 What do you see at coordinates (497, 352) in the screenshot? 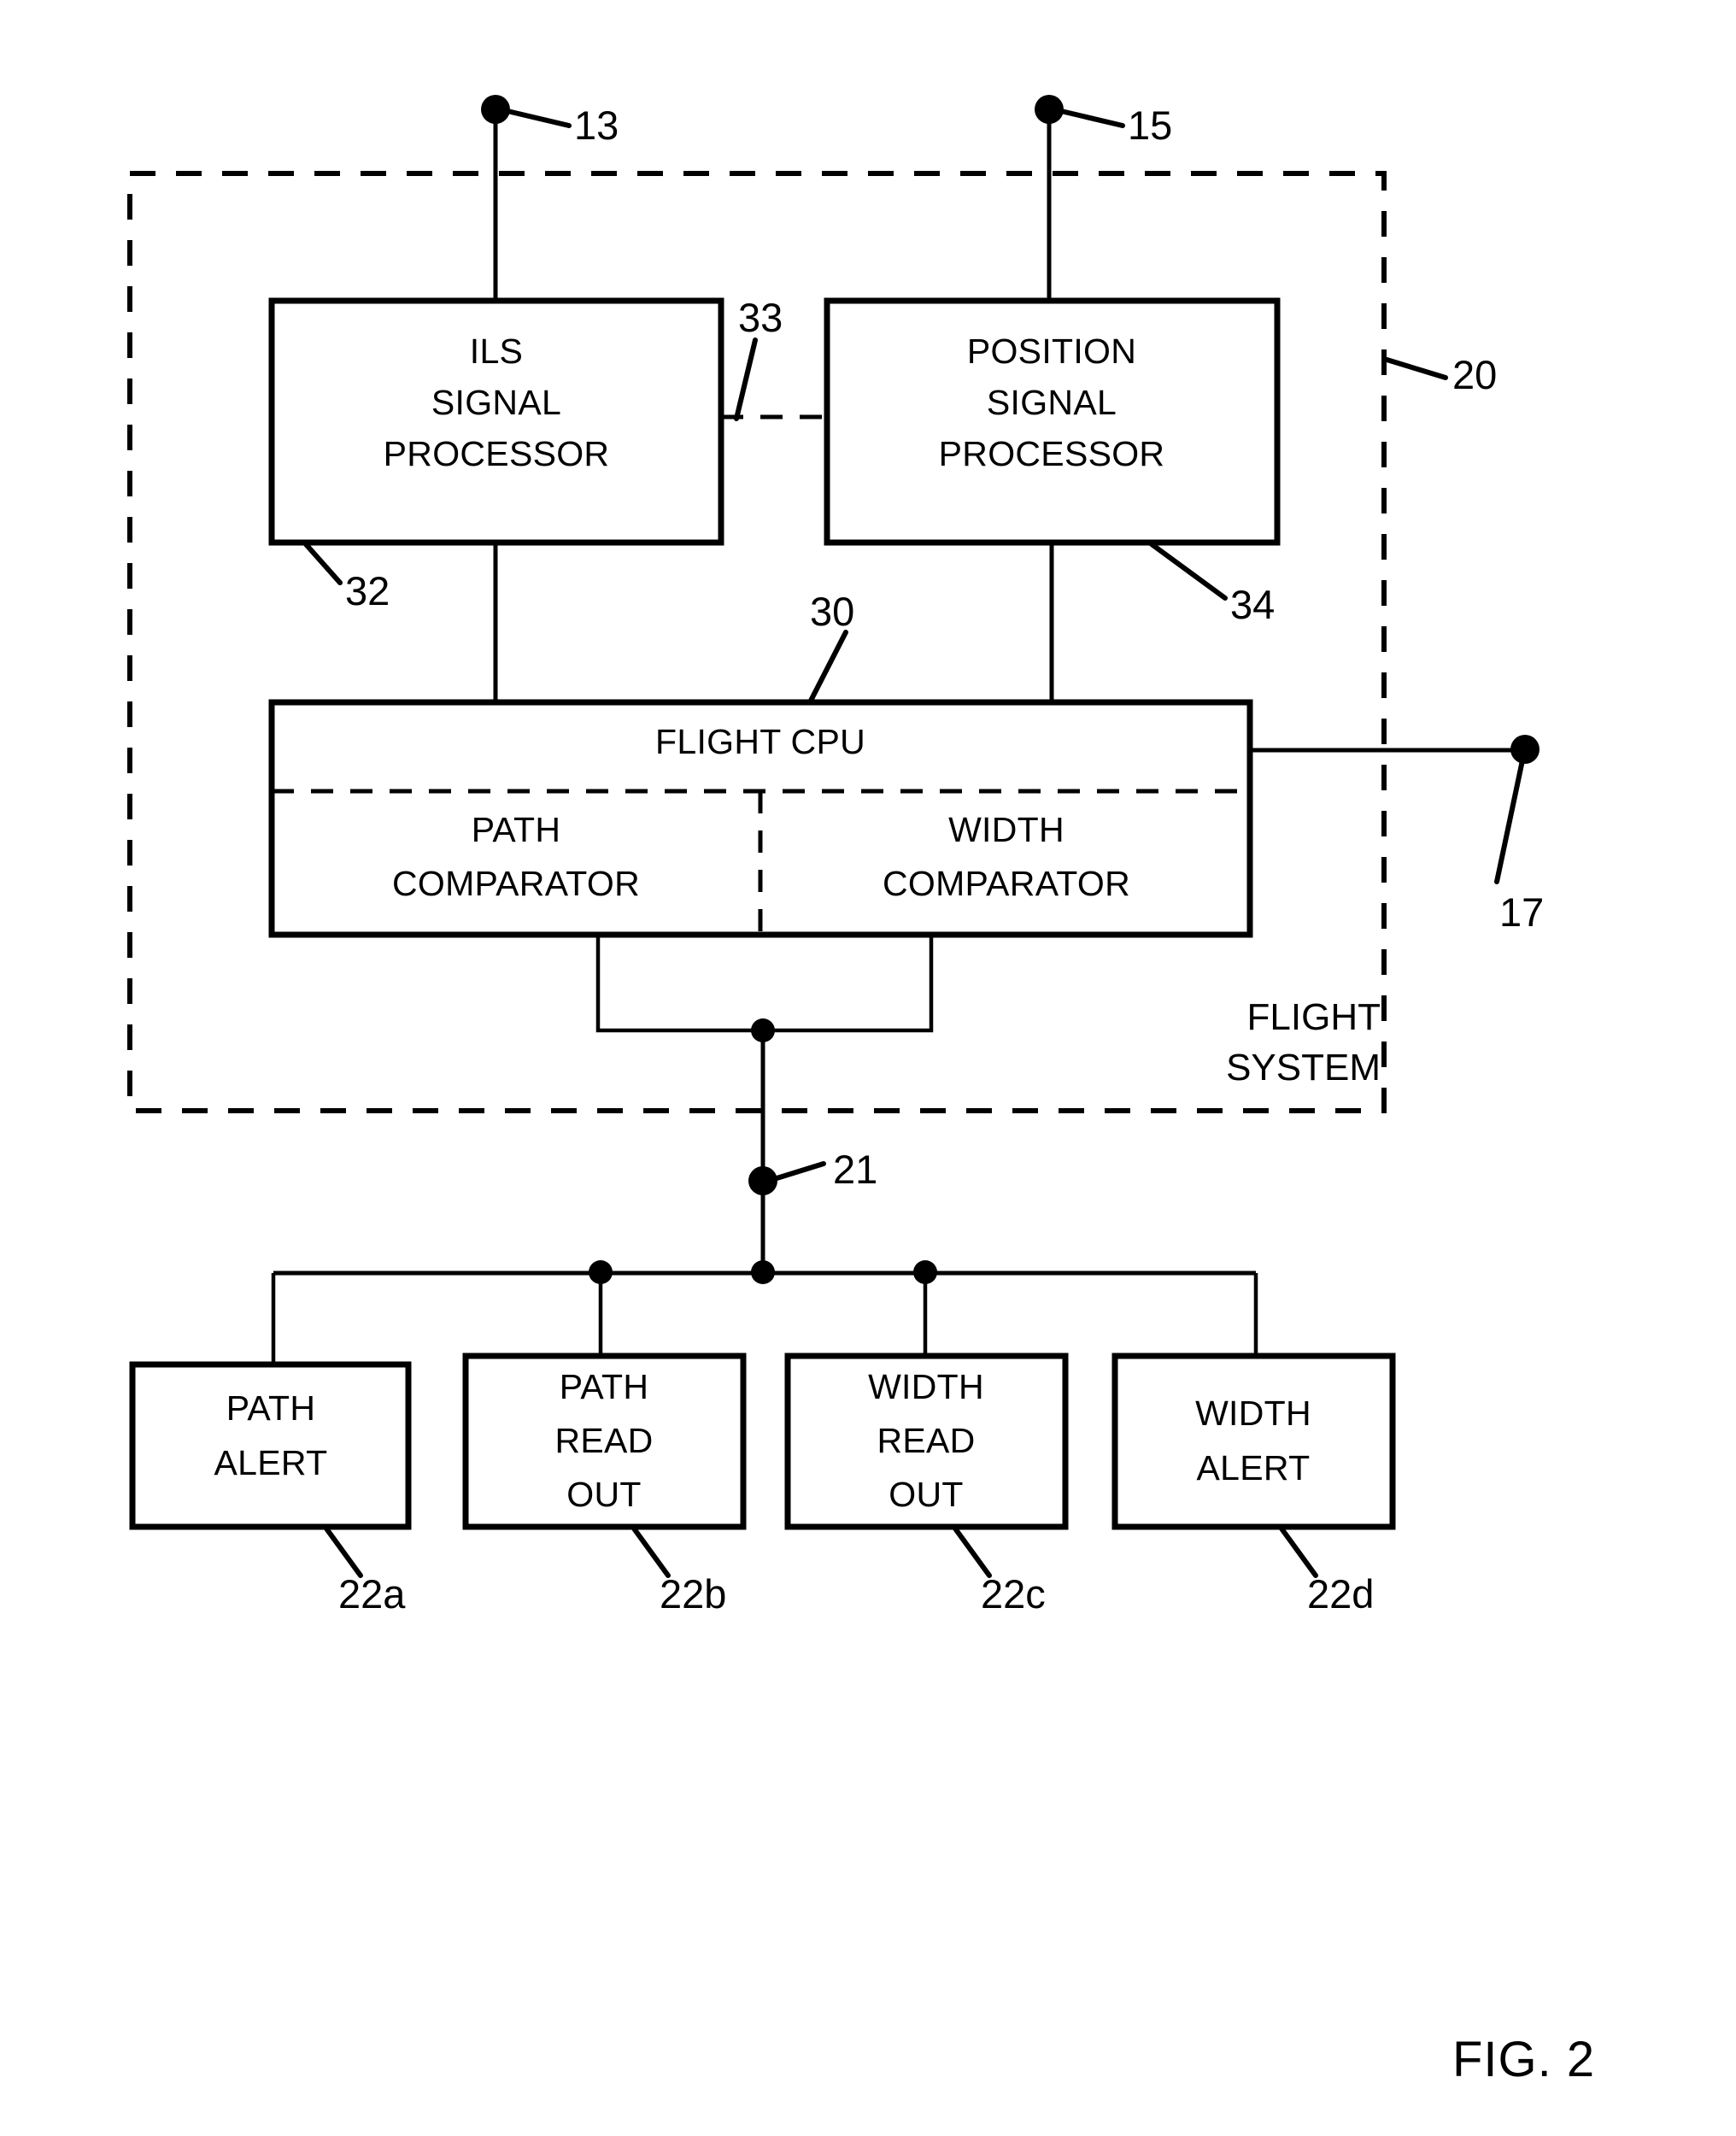
I see `ils-line-1: ILS` at bounding box center [497, 352].